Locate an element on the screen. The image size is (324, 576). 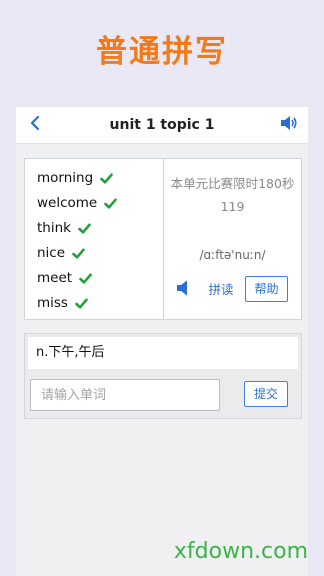
word-text: miss is located at coordinates (52, 303).